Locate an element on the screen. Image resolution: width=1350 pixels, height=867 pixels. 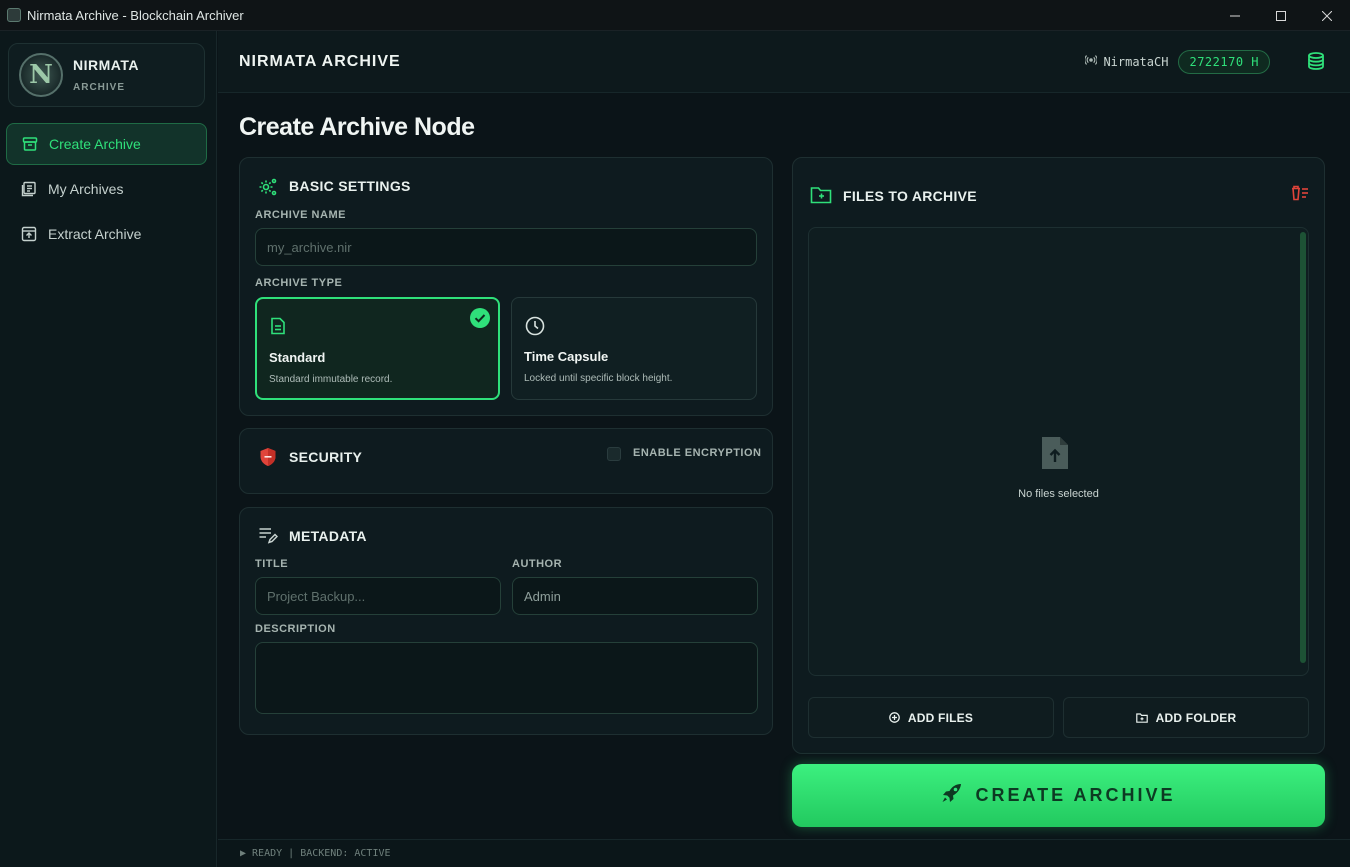
encryption-label: ENABLE ENCRYPTION is located at coordinates (697, 453).